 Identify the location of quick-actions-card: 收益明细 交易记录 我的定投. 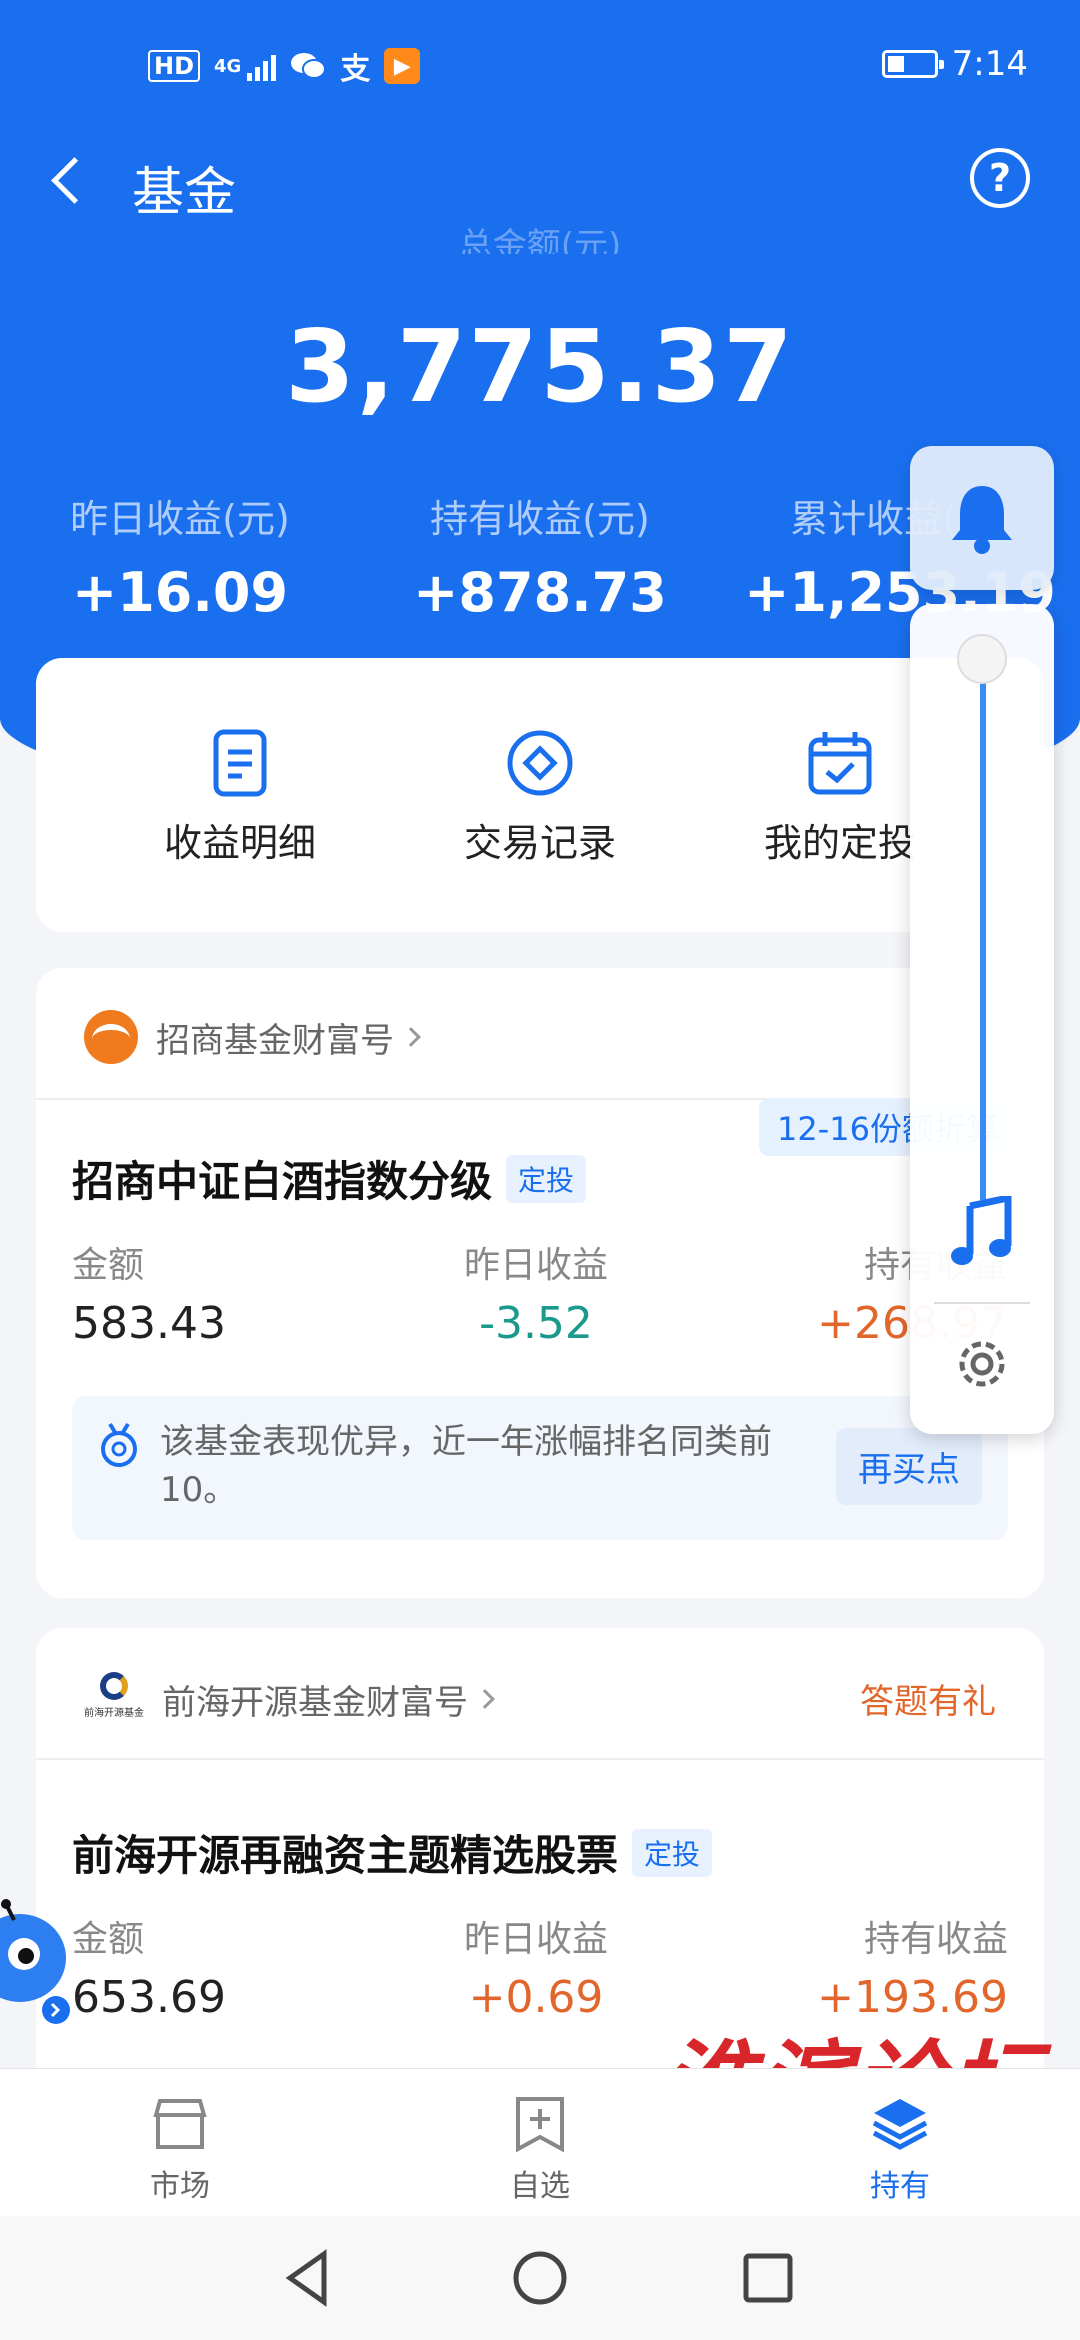
(540, 795).